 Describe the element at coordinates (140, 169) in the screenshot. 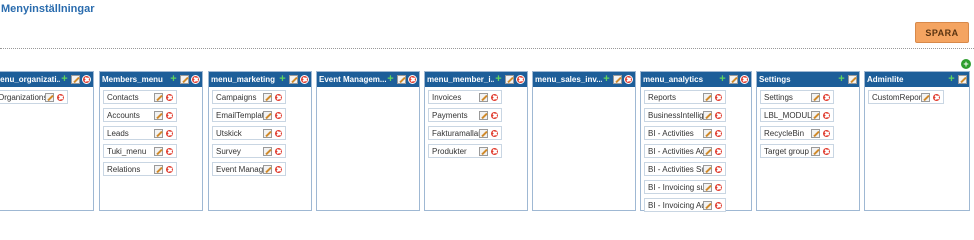

I see `list-item: Relations` at that location.